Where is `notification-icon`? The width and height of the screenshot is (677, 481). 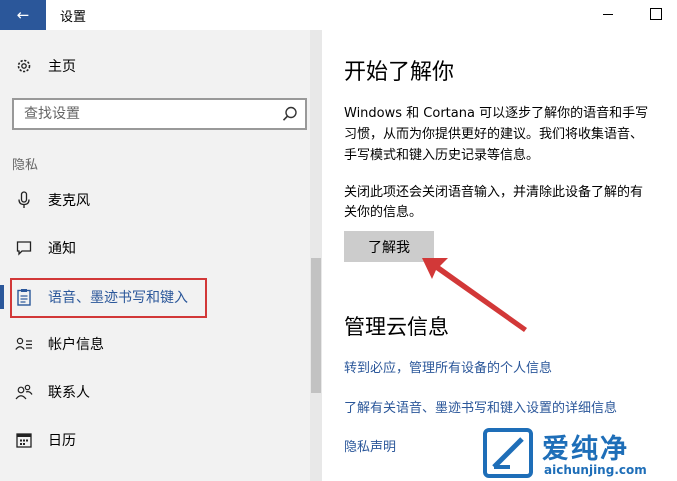
notification-icon is located at coordinates (24, 248).